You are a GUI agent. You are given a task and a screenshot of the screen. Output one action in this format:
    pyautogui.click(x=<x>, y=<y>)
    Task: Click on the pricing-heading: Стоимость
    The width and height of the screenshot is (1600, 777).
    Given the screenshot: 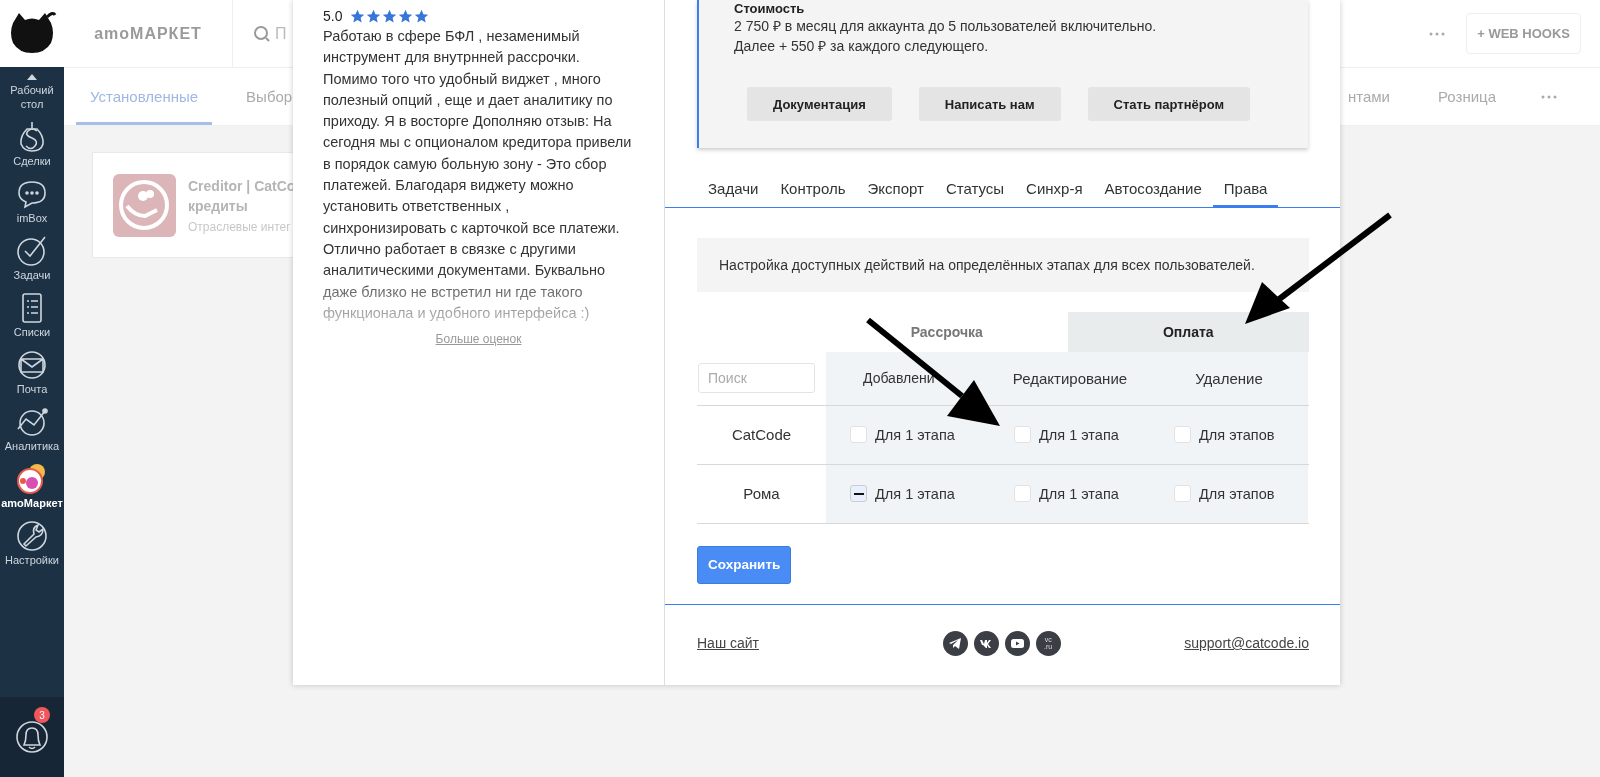 What is the action you would take?
    pyautogui.click(x=770, y=8)
    